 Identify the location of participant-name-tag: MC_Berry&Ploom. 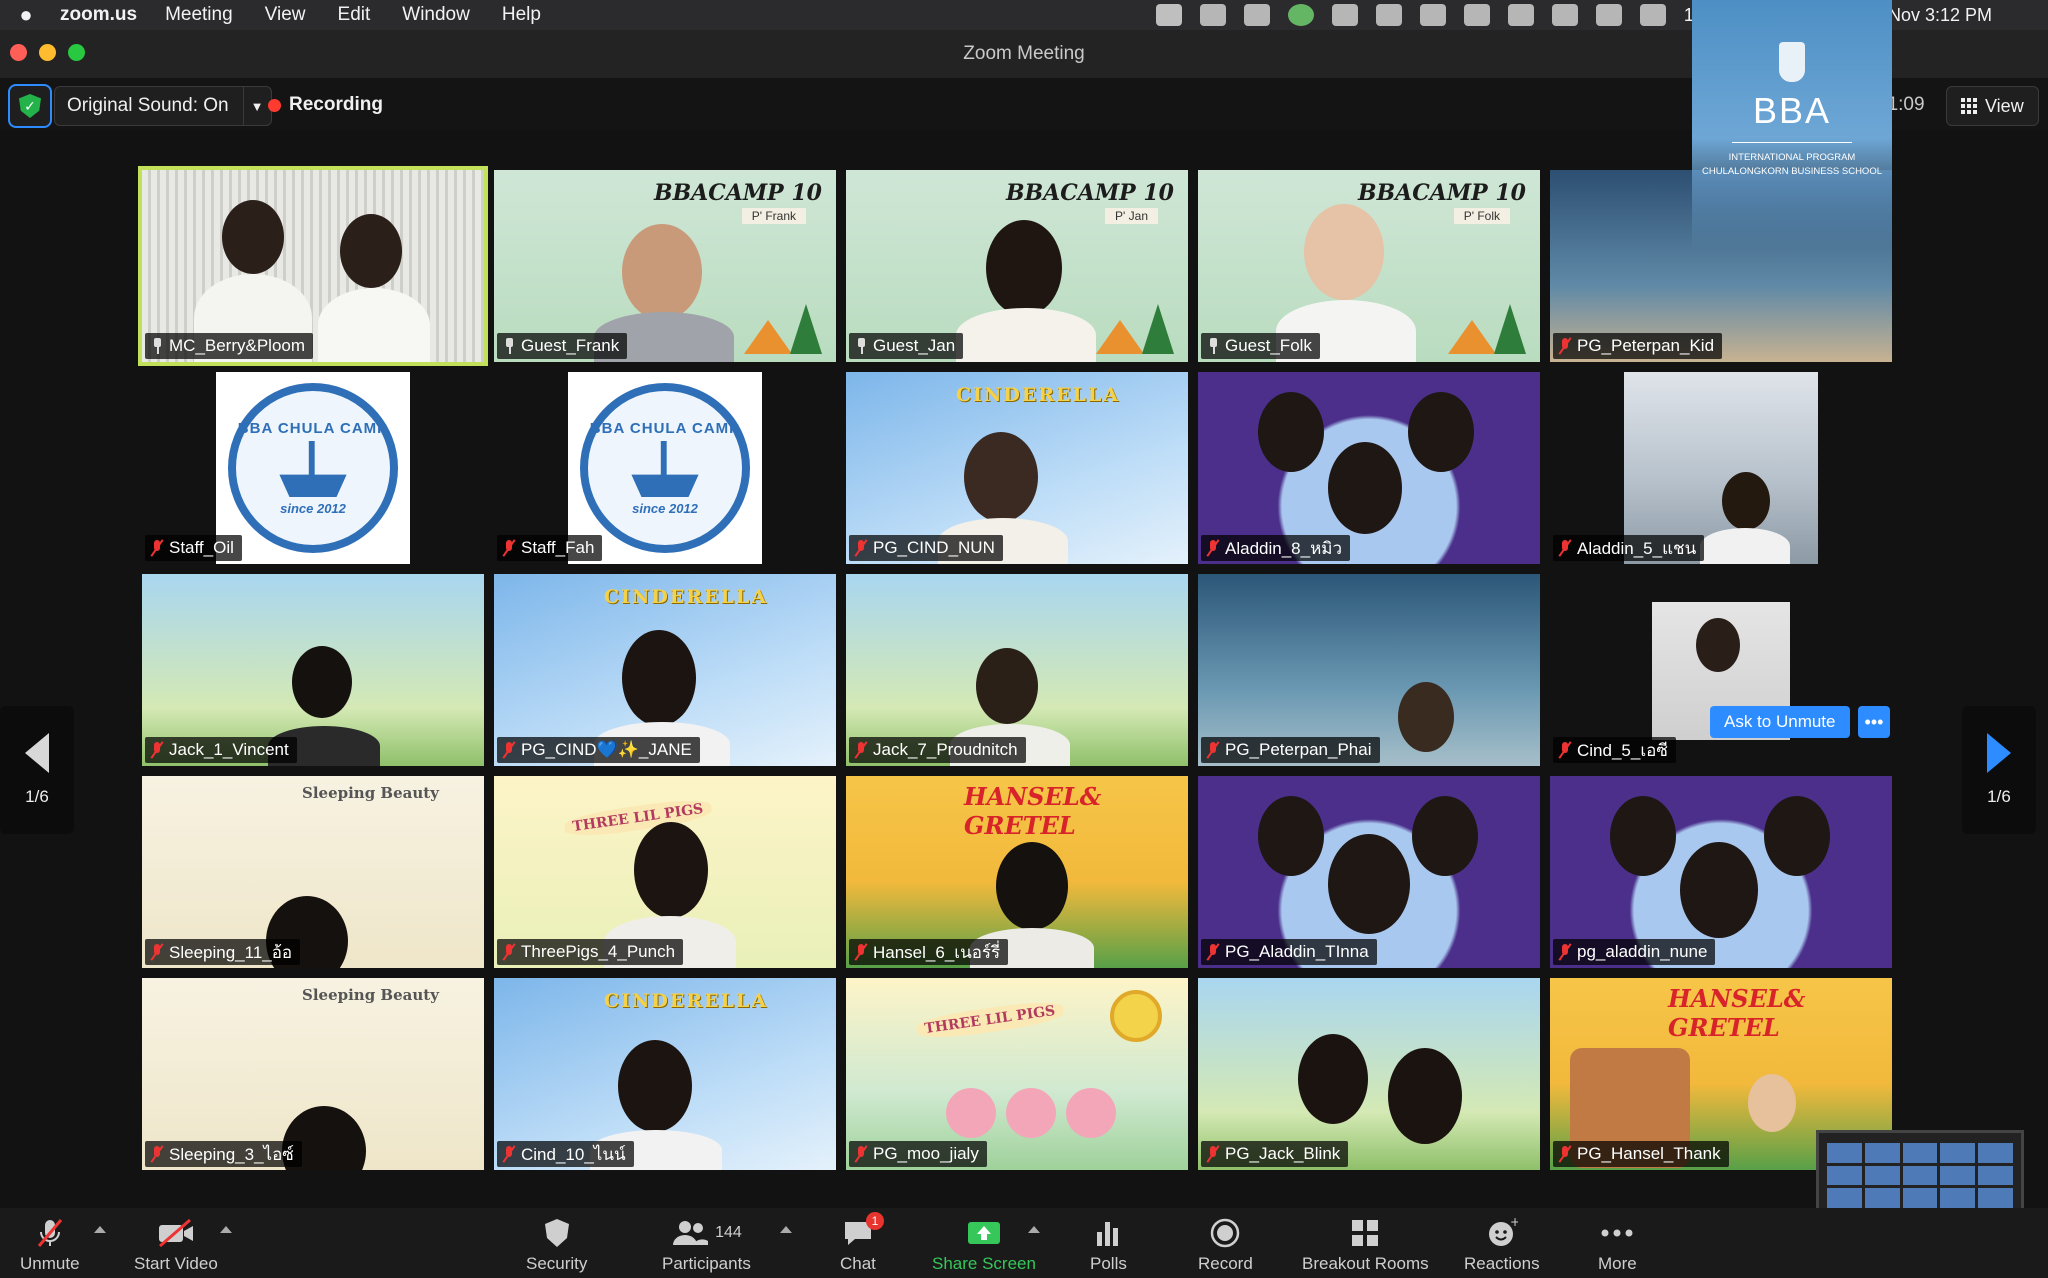
(229, 346).